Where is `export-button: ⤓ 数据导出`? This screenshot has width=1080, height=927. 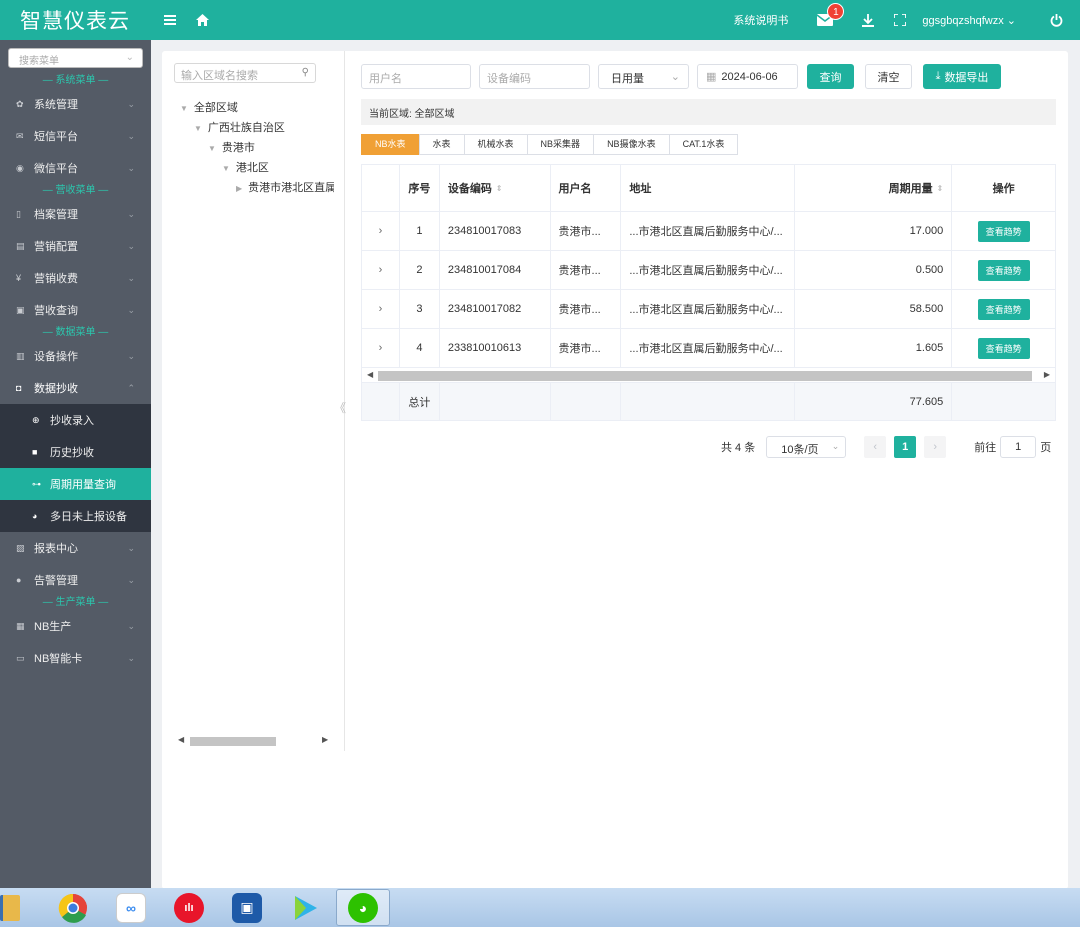
export-button: ⤓ 数据导出 is located at coordinates (962, 76).